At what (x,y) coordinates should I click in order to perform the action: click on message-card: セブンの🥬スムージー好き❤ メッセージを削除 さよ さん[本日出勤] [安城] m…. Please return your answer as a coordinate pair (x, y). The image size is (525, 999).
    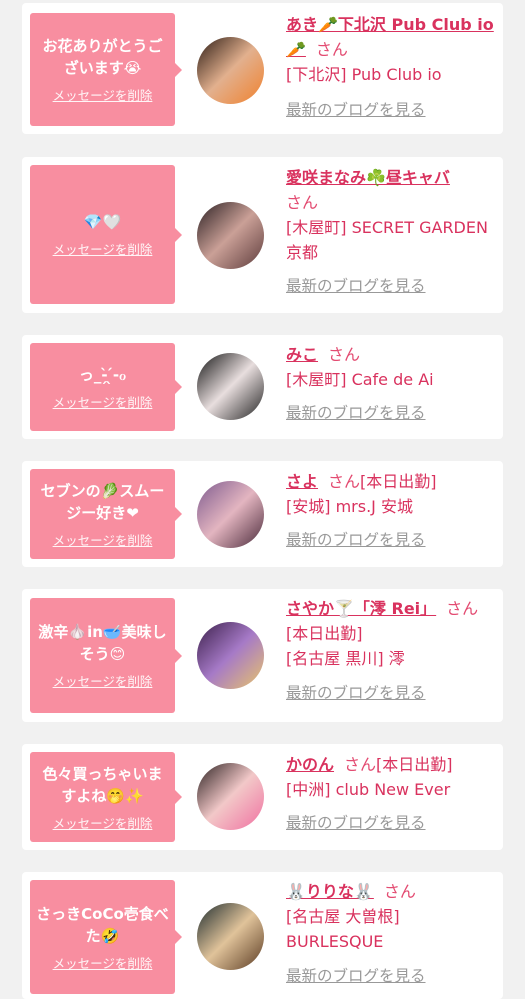
    Looking at the image, I should click on (262, 514).